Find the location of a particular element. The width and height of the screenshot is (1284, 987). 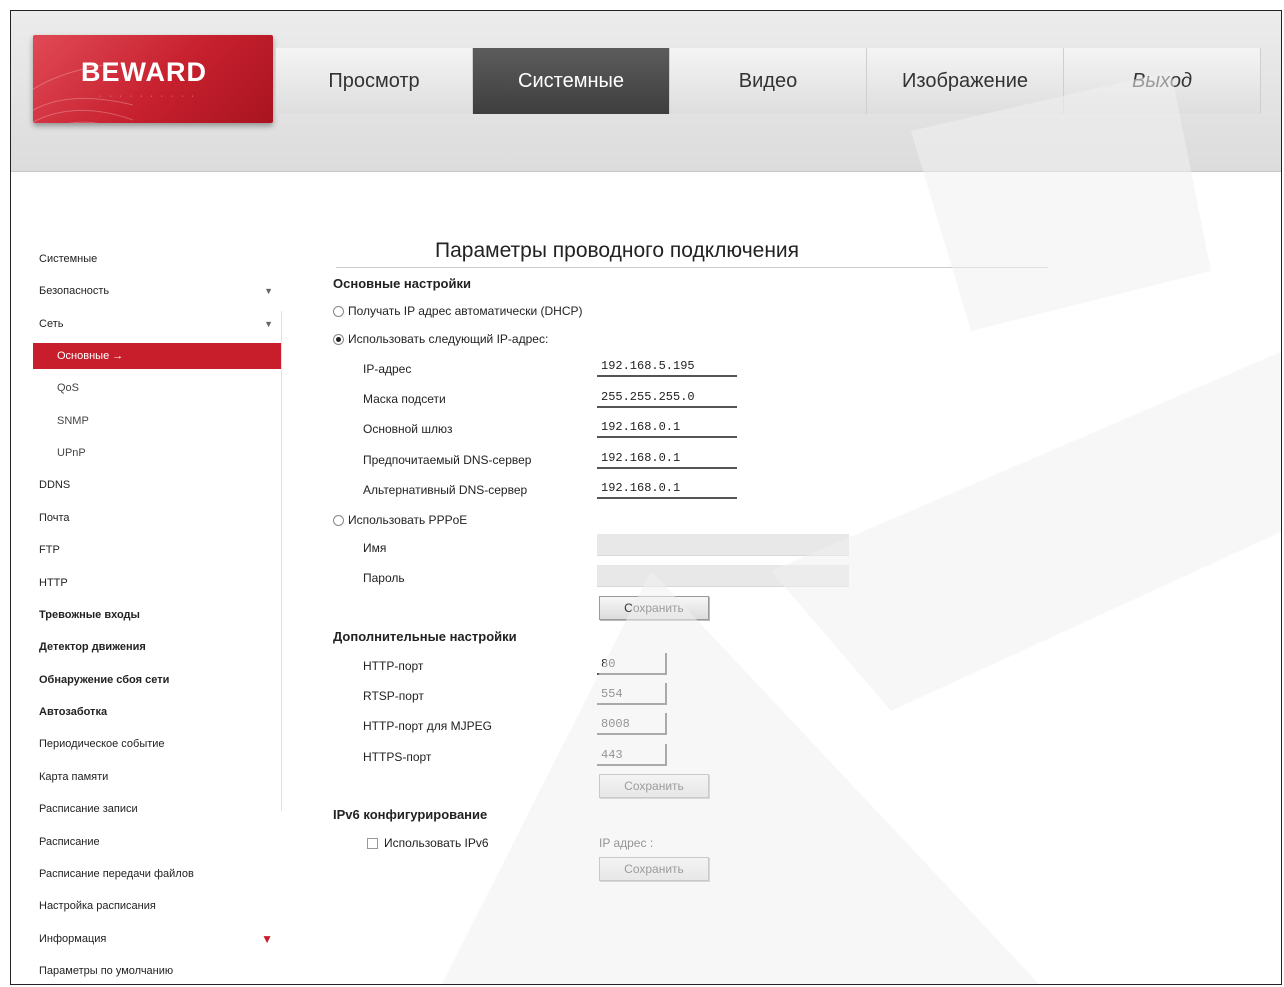

sidebar-item-network: Сеть ▼ is located at coordinates (146, 324).